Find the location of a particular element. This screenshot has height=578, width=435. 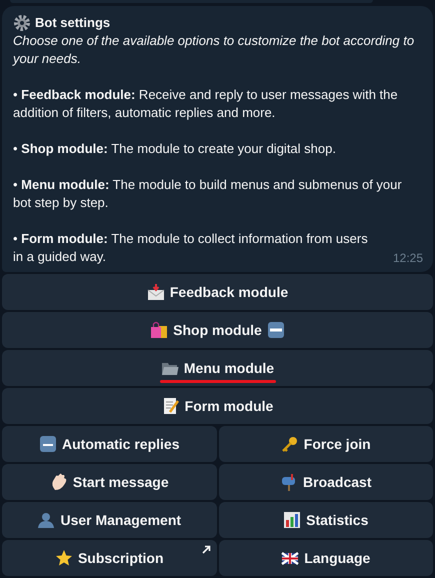

module-description: • Shop module: The module to create your digital shop. is located at coordinates (175, 149).